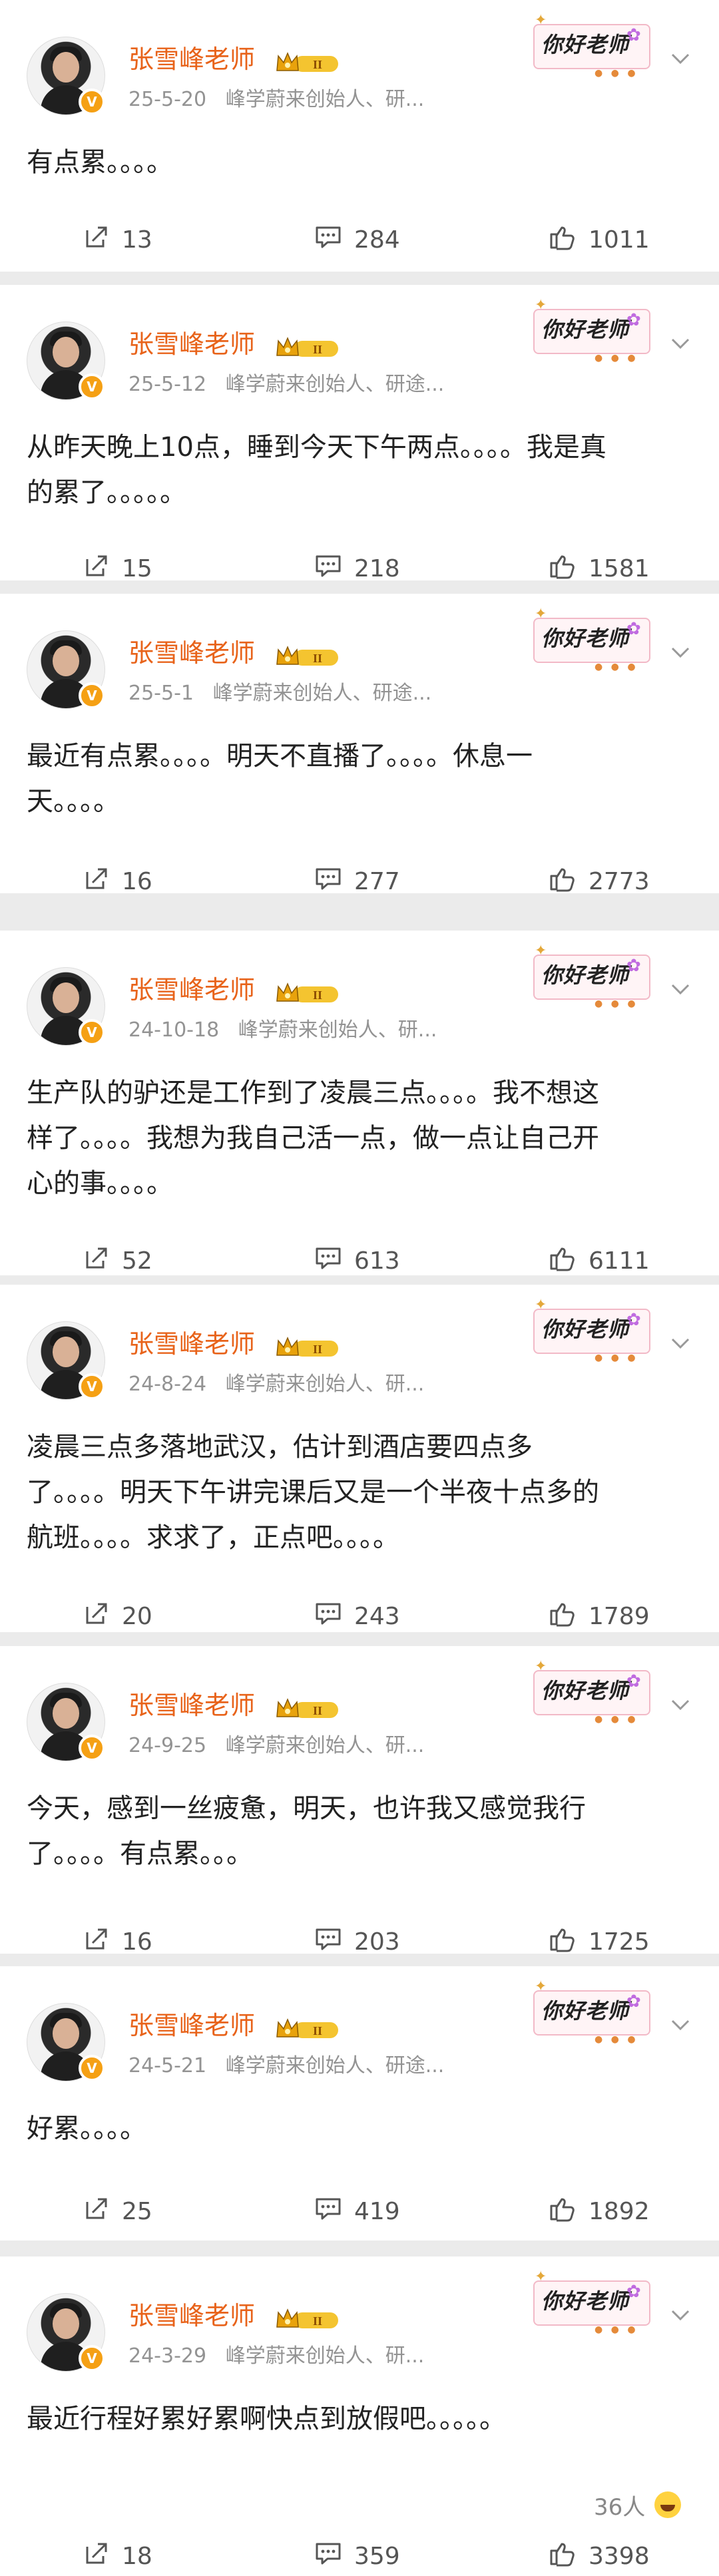 The width and height of the screenshot is (719, 2576). I want to click on comment-button: 243, so click(357, 1614).